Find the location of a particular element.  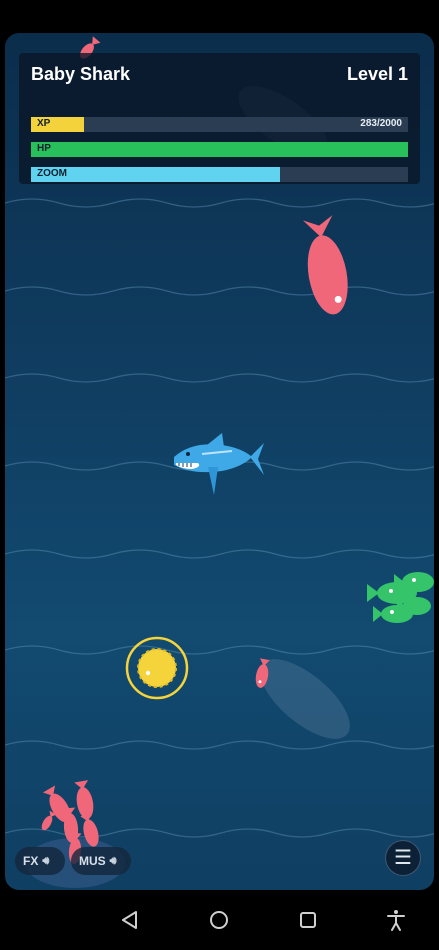

hud-panel: Baby Shark Level 1 XP 283/2000 HP ZOOM is located at coordinates (219, 118).